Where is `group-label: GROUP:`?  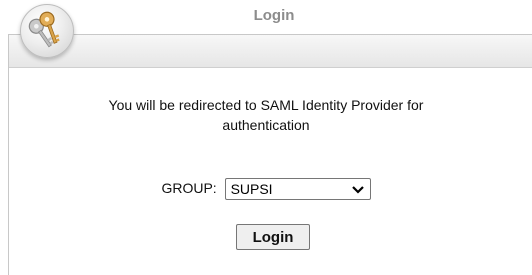
group-label: GROUP: is located at coordinates (189, 187).